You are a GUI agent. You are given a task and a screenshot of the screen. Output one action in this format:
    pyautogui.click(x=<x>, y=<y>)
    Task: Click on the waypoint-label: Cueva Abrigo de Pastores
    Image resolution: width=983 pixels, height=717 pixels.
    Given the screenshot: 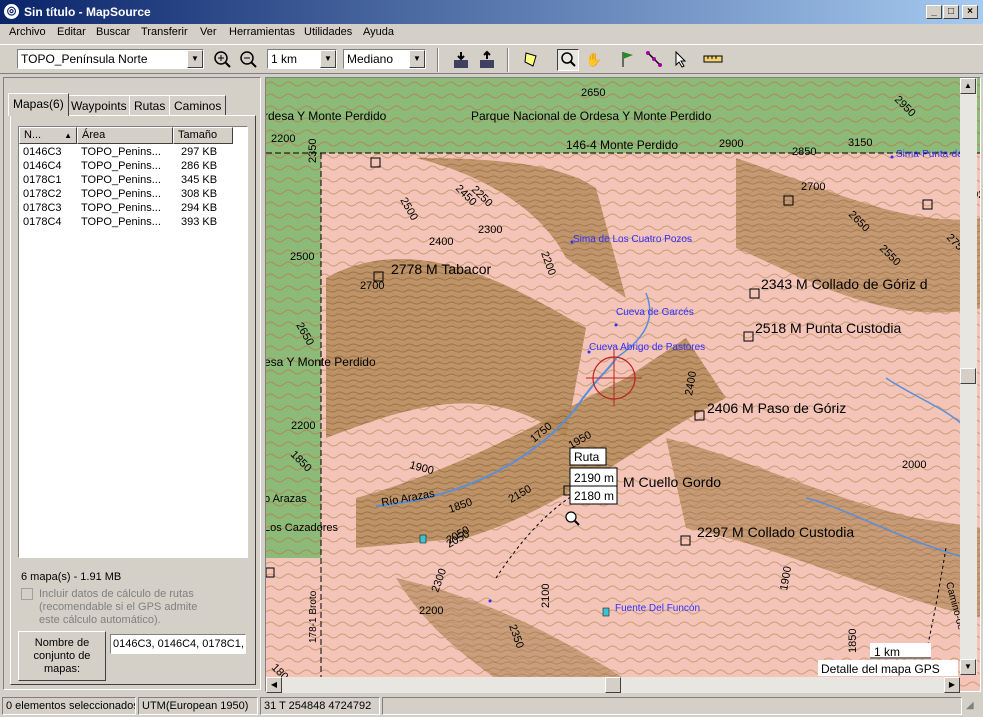 What is the action you would take?
    pyautogui.click(x=647, y=347)
    